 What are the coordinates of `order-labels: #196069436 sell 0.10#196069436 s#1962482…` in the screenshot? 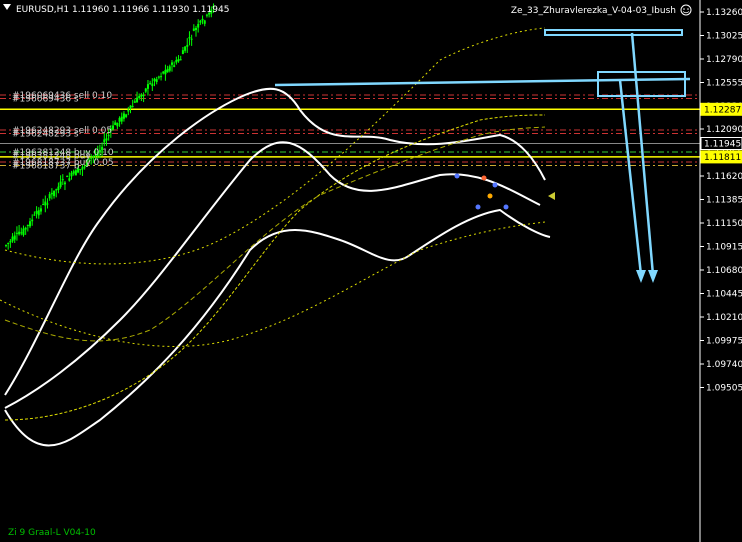 It's located at (63, 131).